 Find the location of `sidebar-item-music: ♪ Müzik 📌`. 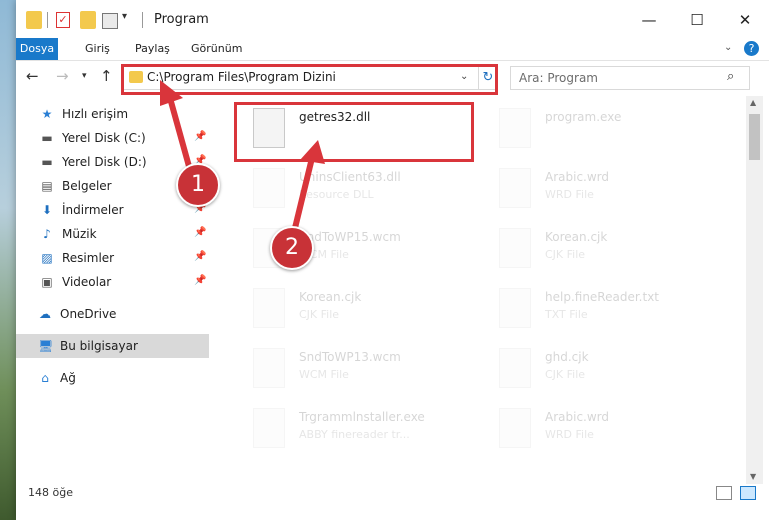

sidebar-item-music: ♪ Müzik 📌 is located at coordinates (112, 234).